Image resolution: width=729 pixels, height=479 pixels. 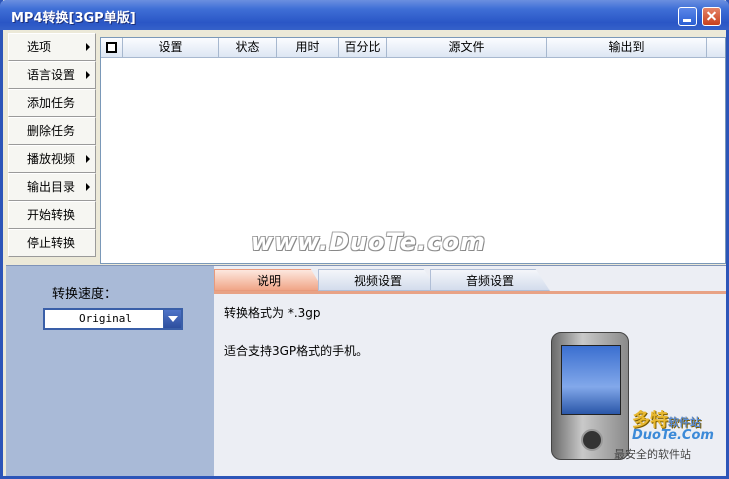 I want to click on column-header-percent: 百分比, so click(x=363, y=48).